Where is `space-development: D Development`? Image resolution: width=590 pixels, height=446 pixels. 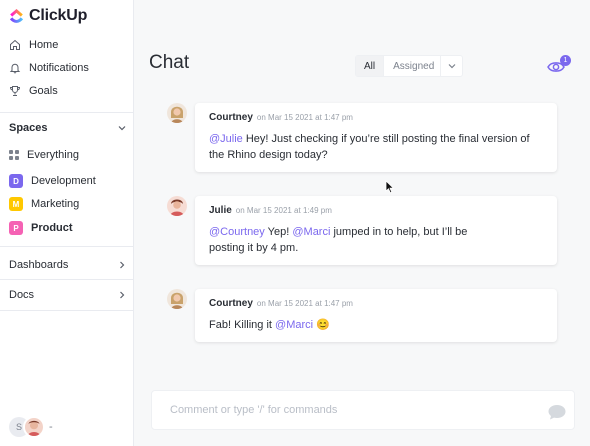 space-development: D Development is located at coordinates (52, 181).